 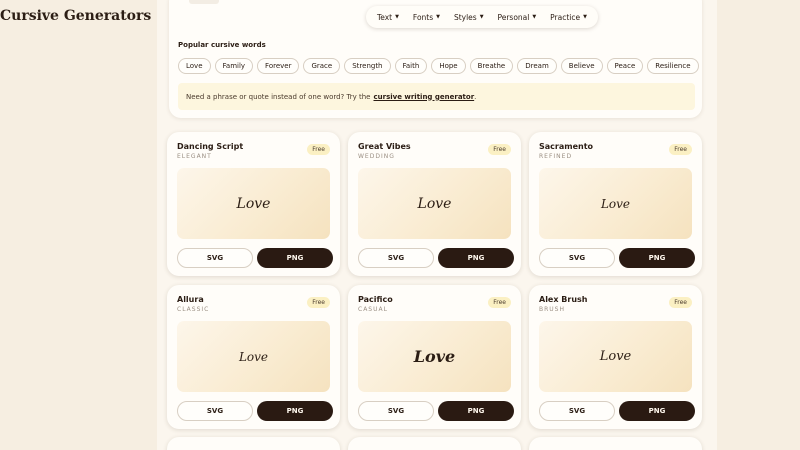 I want to click on font-style-label: WEDDING, so click(x=376, y=156).